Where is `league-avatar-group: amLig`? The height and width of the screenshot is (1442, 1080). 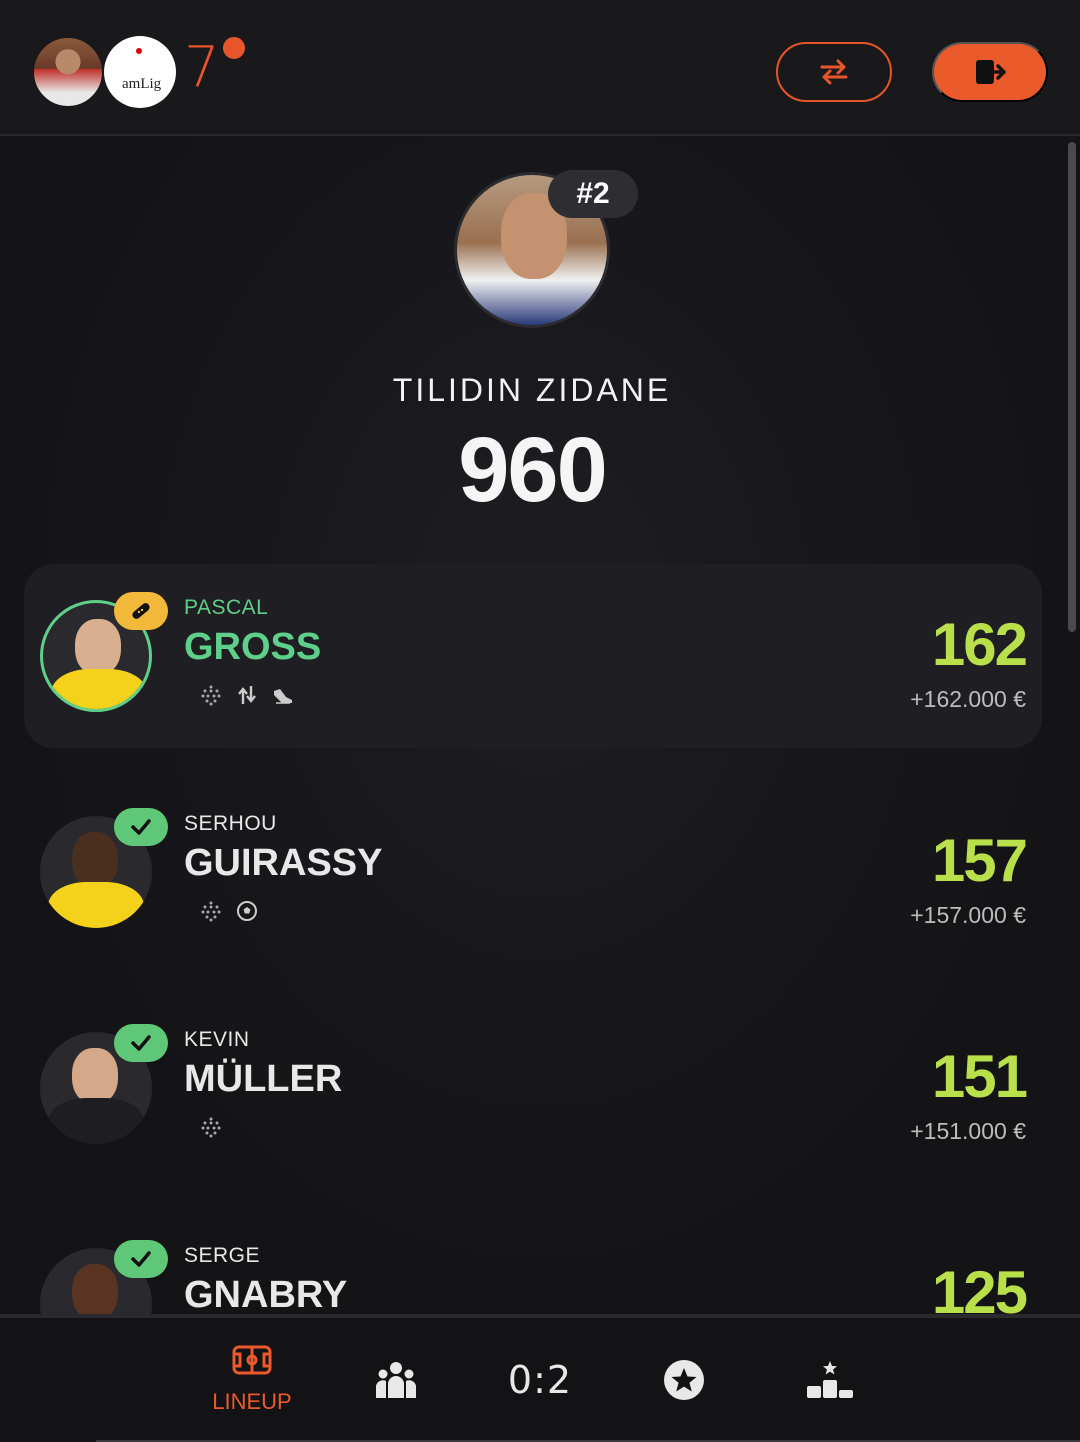 league-avatar-group: amLig is located at coordinates (104, 73).